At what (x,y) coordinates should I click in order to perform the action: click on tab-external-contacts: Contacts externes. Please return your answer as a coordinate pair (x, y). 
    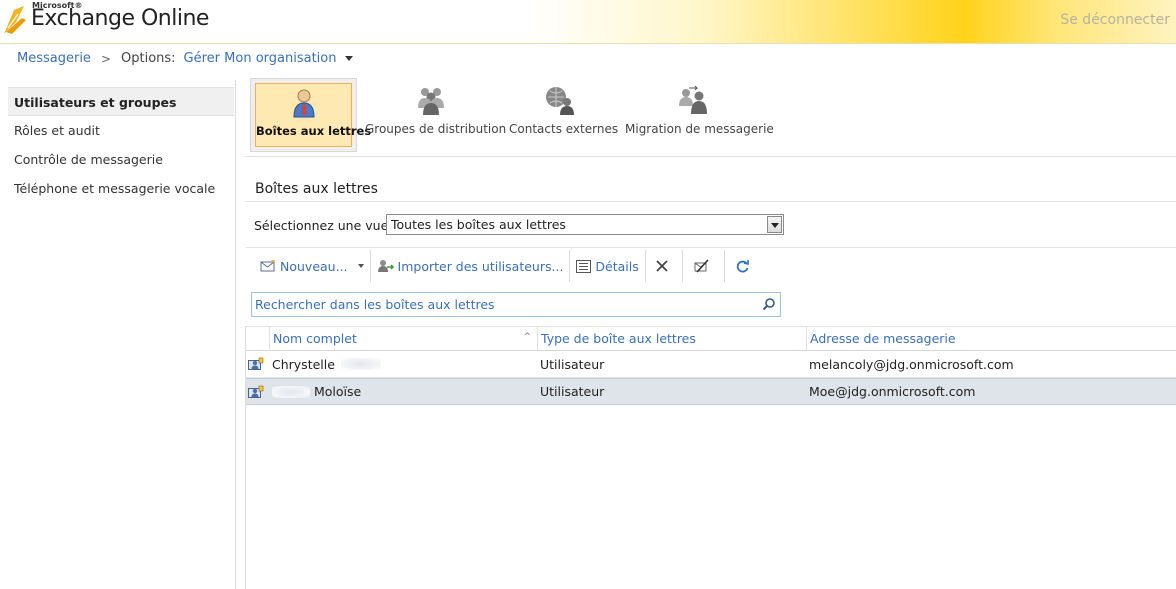
    Looking at the image, I should click on (564, 115).